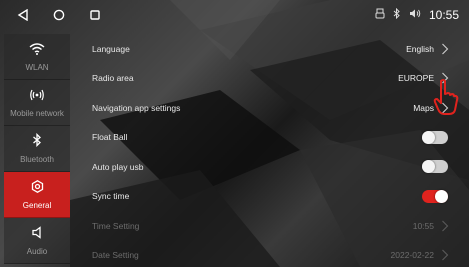  Describe the element at coordinates (416, 78) in the screenshot. I see `setting-value: EUROPE` at that location.